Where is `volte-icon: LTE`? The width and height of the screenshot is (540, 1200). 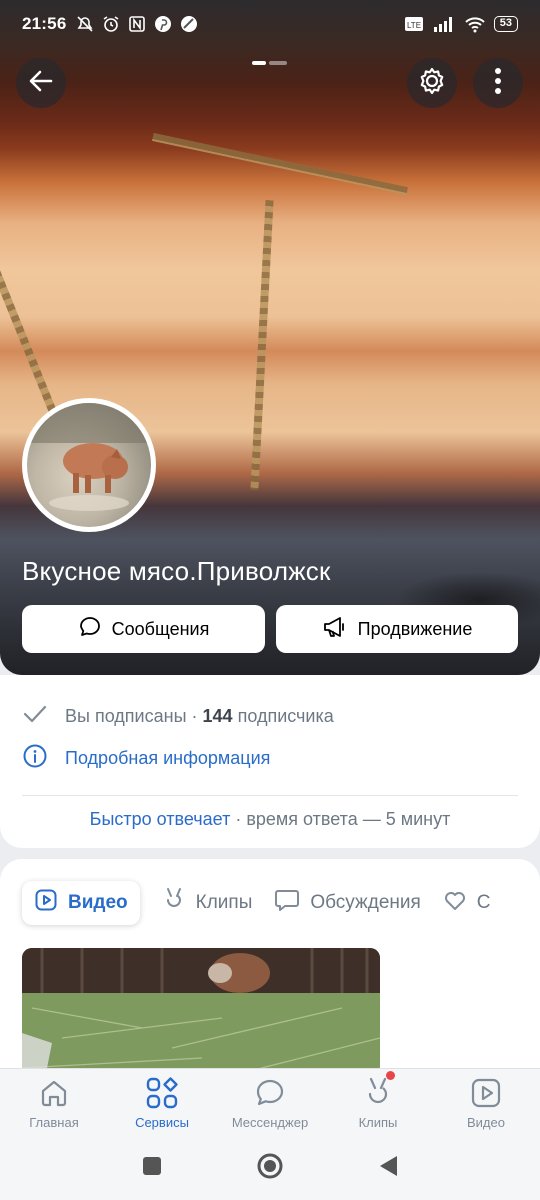 volte-icon: LTE is located at coordinates (414, 24).